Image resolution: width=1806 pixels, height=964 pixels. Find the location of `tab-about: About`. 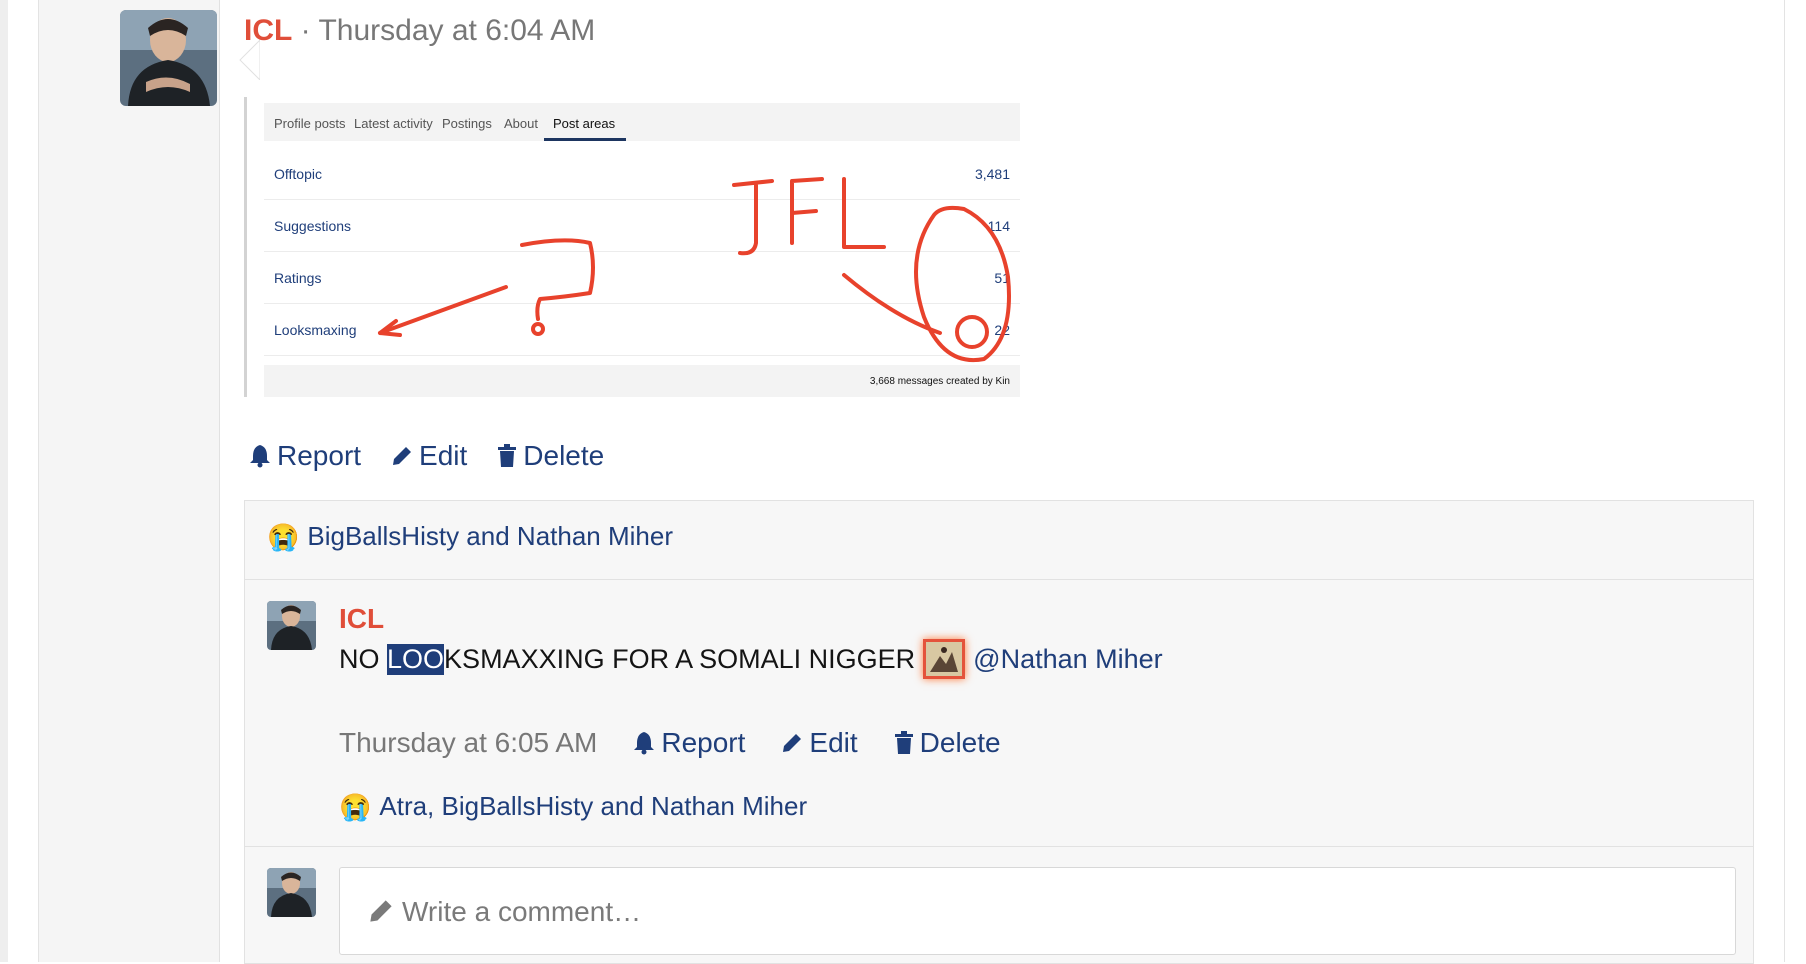

tab-about: About is located at coordinates (521, 123).